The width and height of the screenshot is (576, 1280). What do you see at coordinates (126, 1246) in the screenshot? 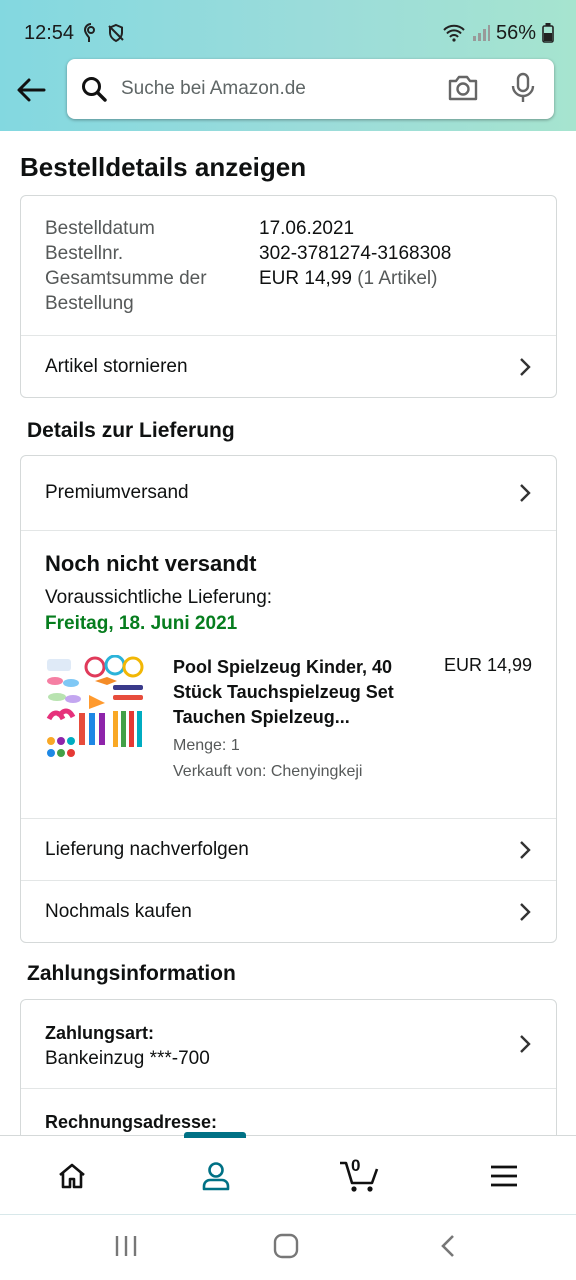
I see `recent-apps-icon` at bounding box center [126, 1246].